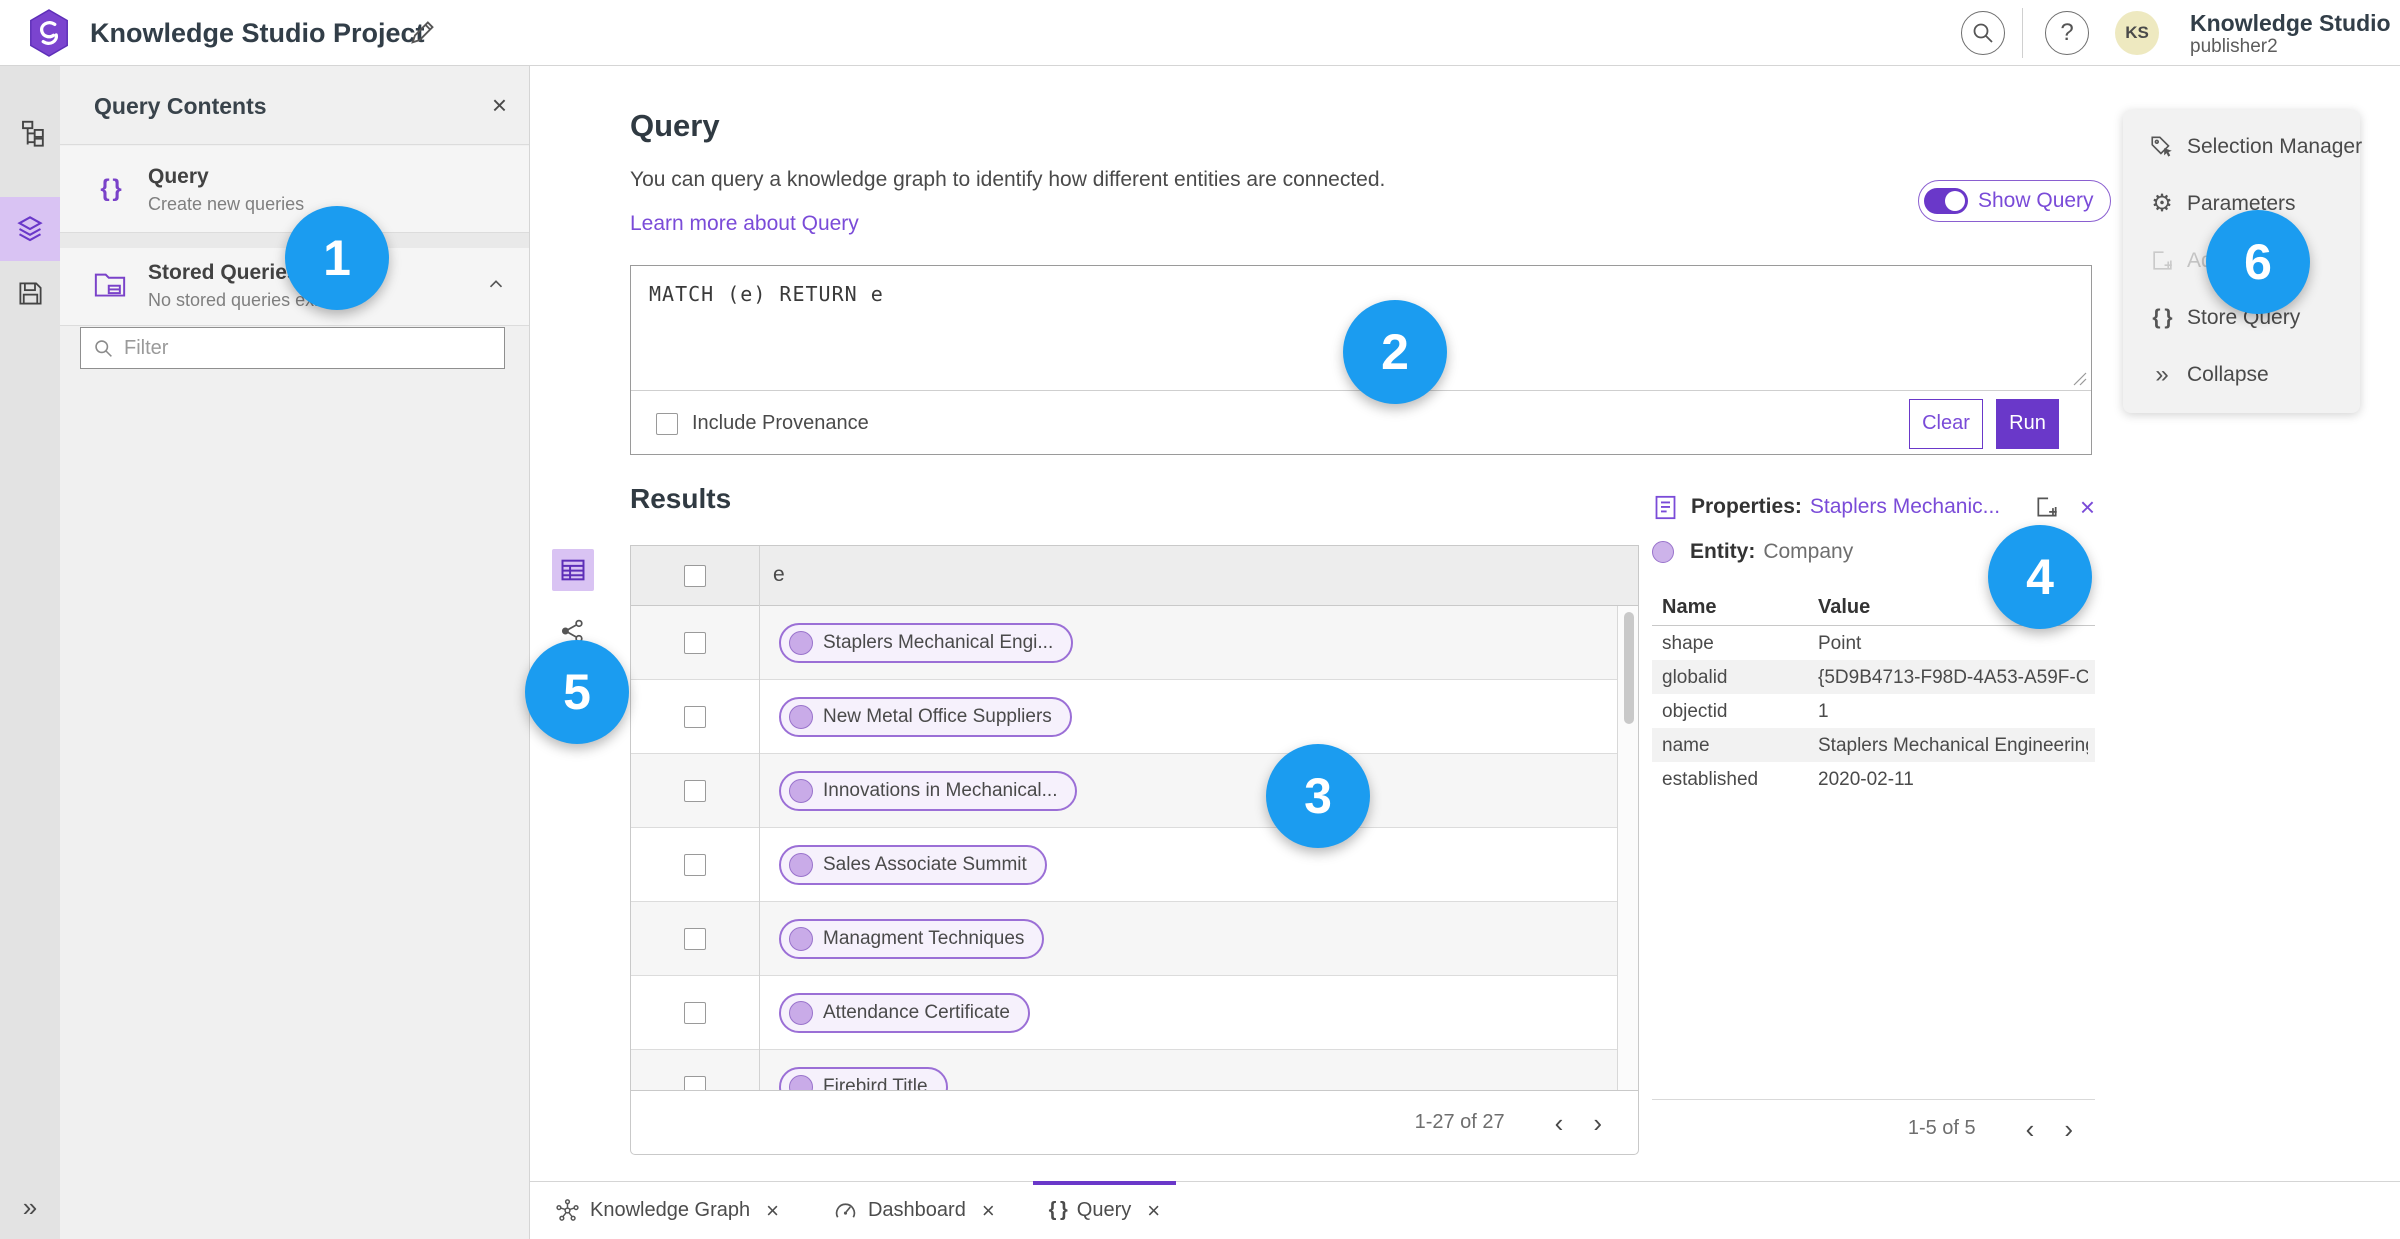 The width and height of the screenshot is (2400, 1239). What do you see at coordinates (223, 272) in the screenshot?
I see `stored-queries-title: Stored Queries` at bounding box center [223, 272].